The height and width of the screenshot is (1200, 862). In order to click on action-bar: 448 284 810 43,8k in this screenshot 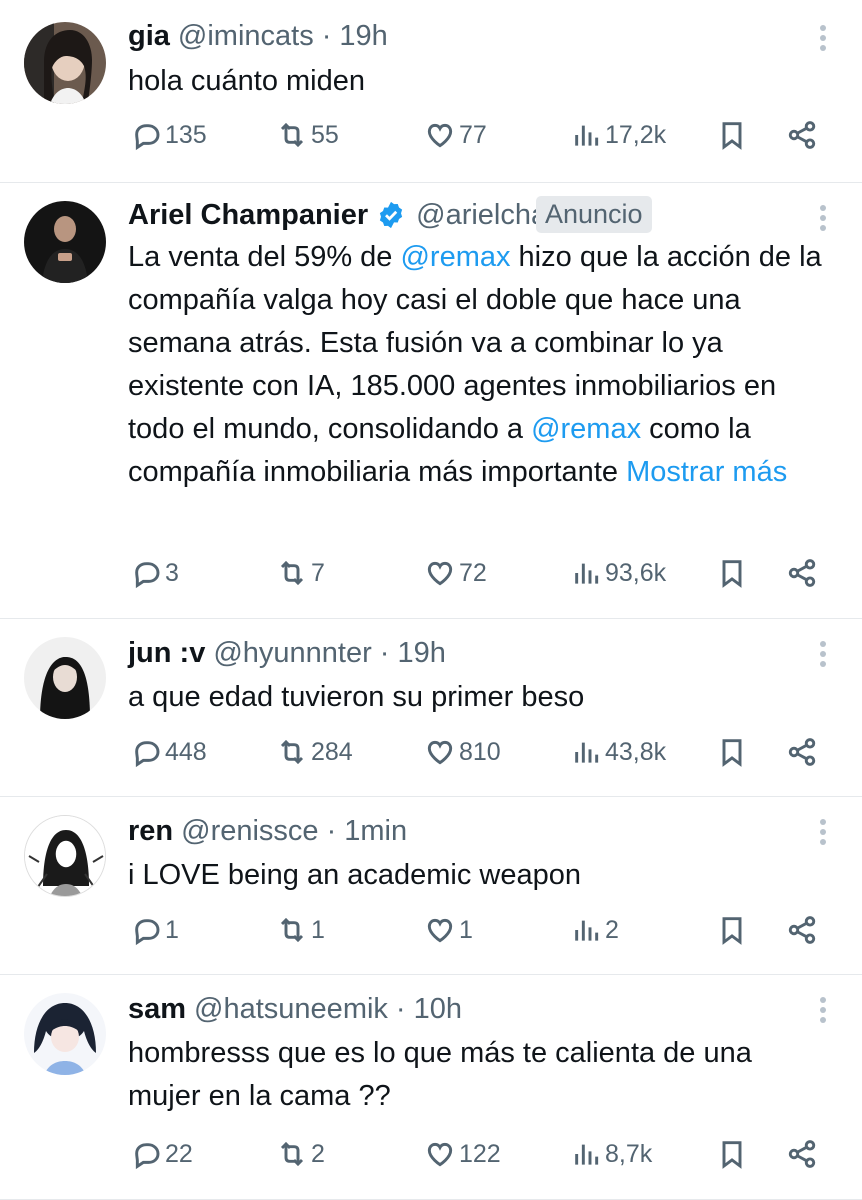, I will do `click(475, 756)`.